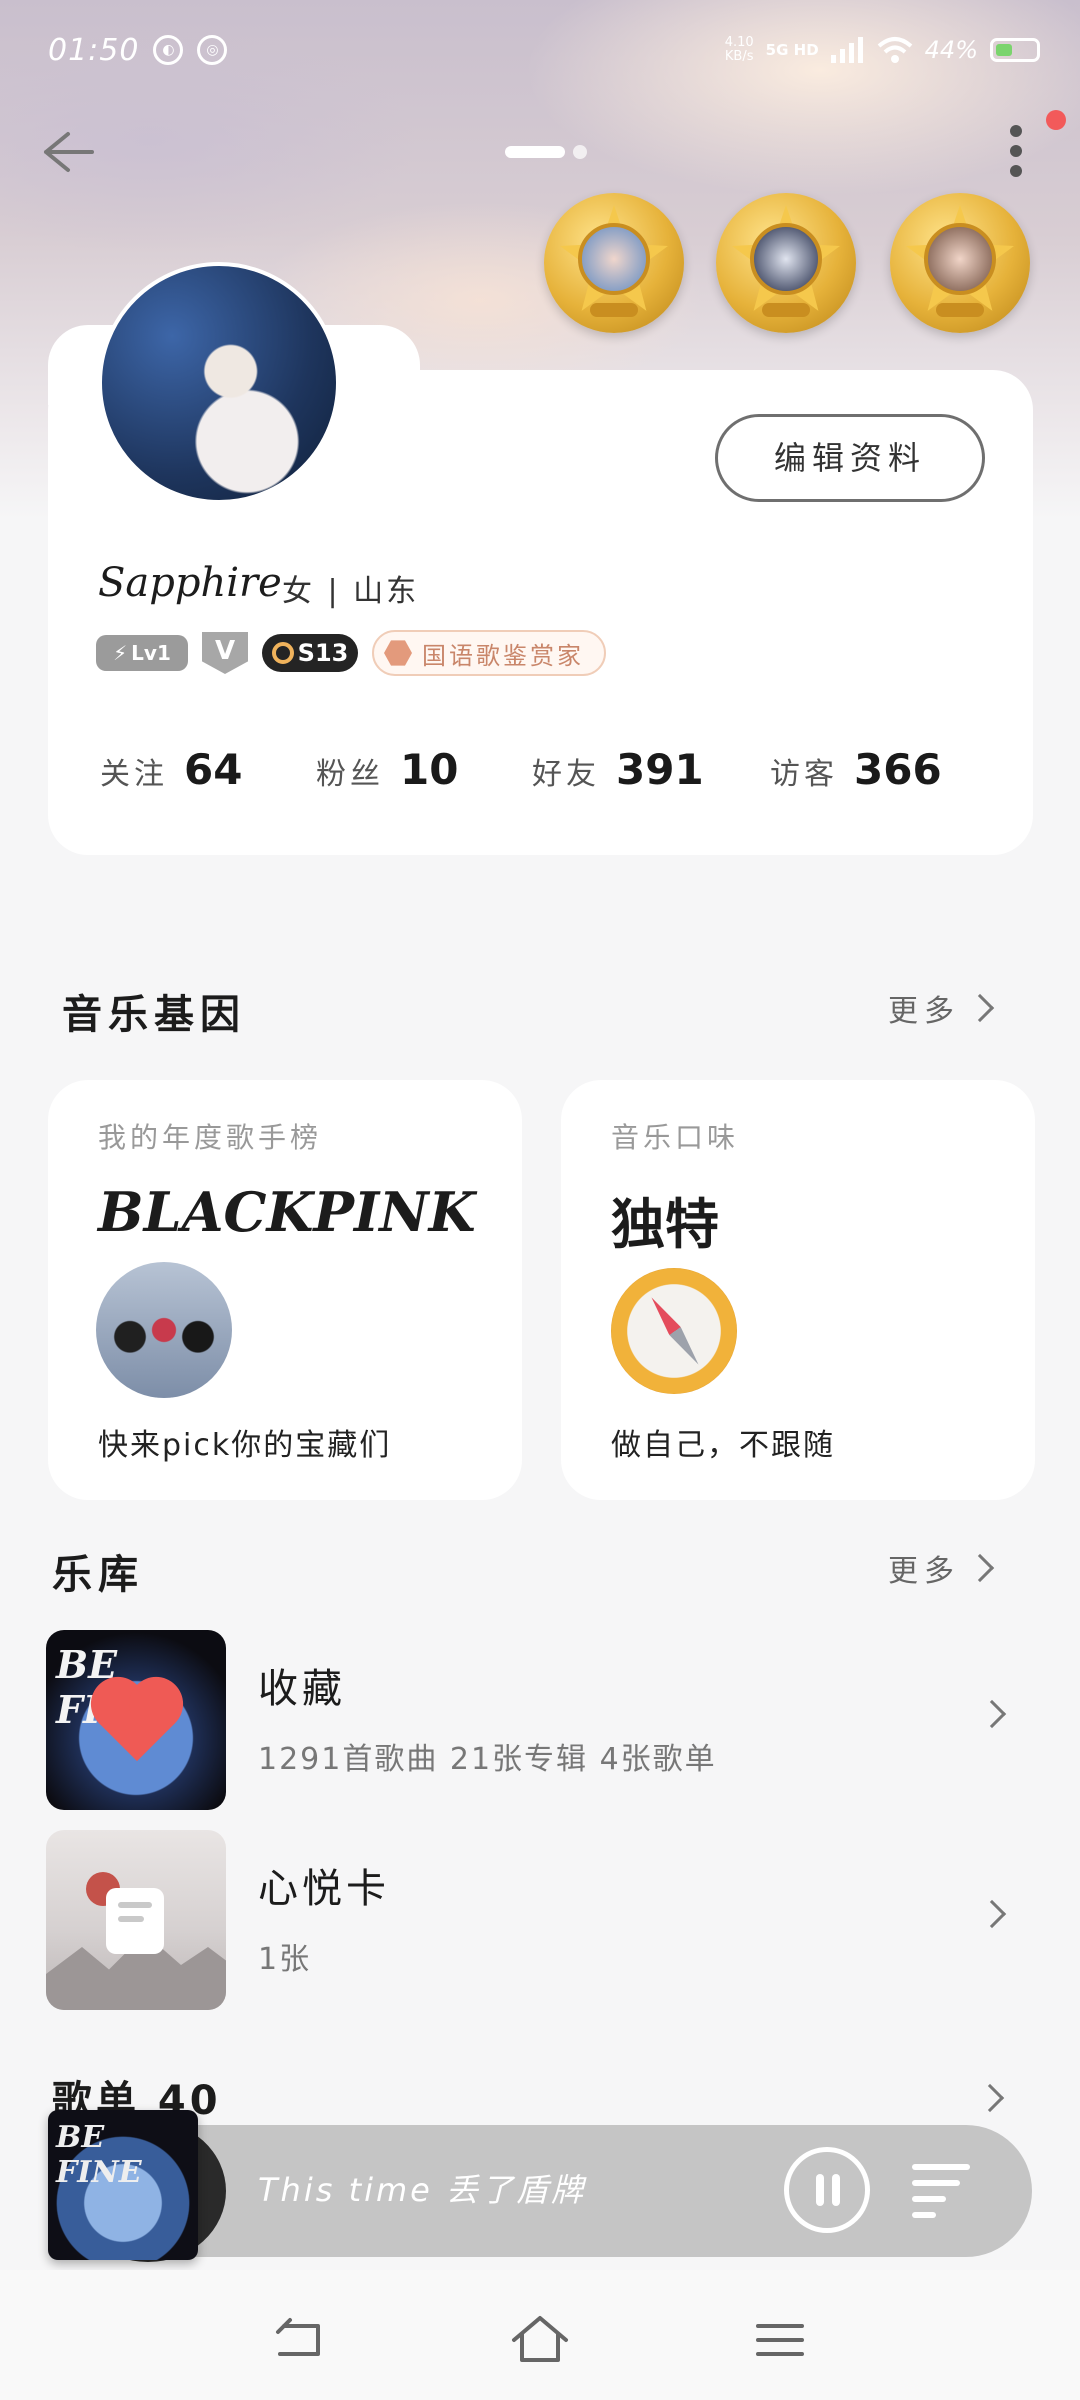 The image size is (1080, 2400). Describe the element at coordinates (947, 2190) in the screenshot. I see `playlist-icon` at that location.